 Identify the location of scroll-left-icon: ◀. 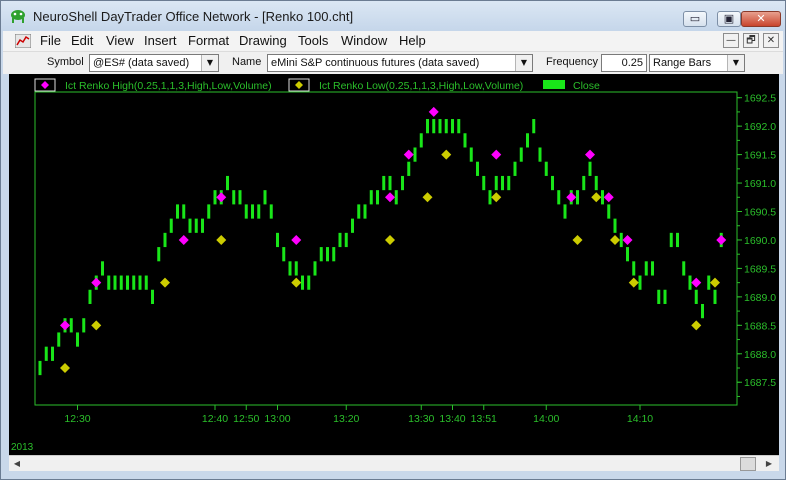
(17, 463).